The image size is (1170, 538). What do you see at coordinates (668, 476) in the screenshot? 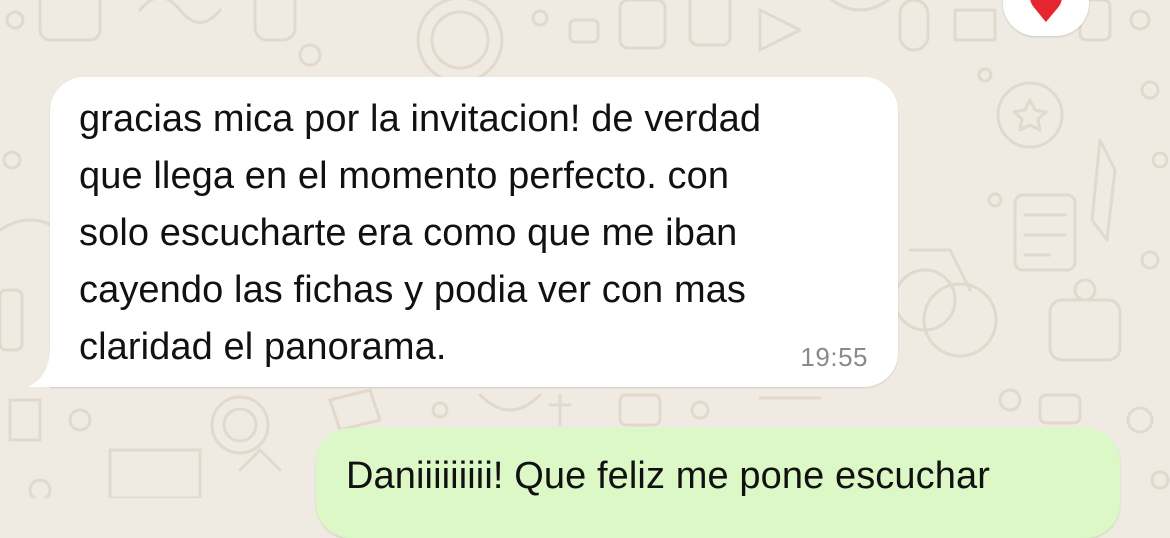
I see `outgoing-message-text: Daniiiiiiiii! Que feliz me pone escuchar` at bounding box center [668, 476].